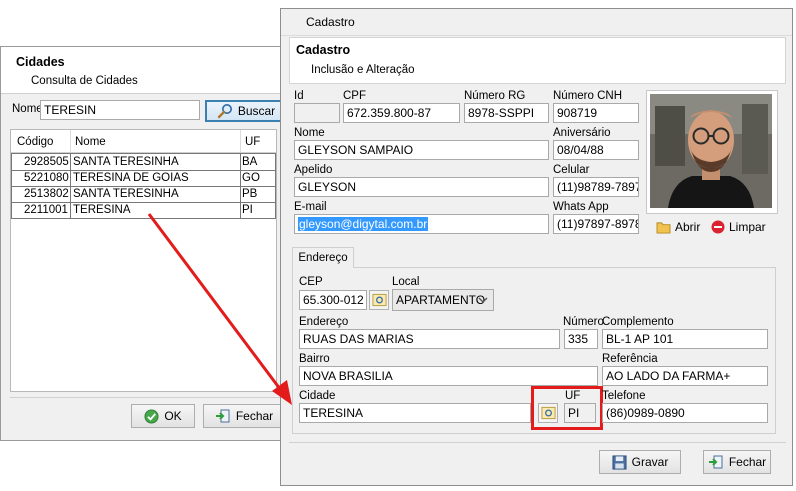 The height and width of the screenshot is (491, 796). Describe the element at coordinates (573, 396) in the screenshot. I see `uf-label: UF` at that location.